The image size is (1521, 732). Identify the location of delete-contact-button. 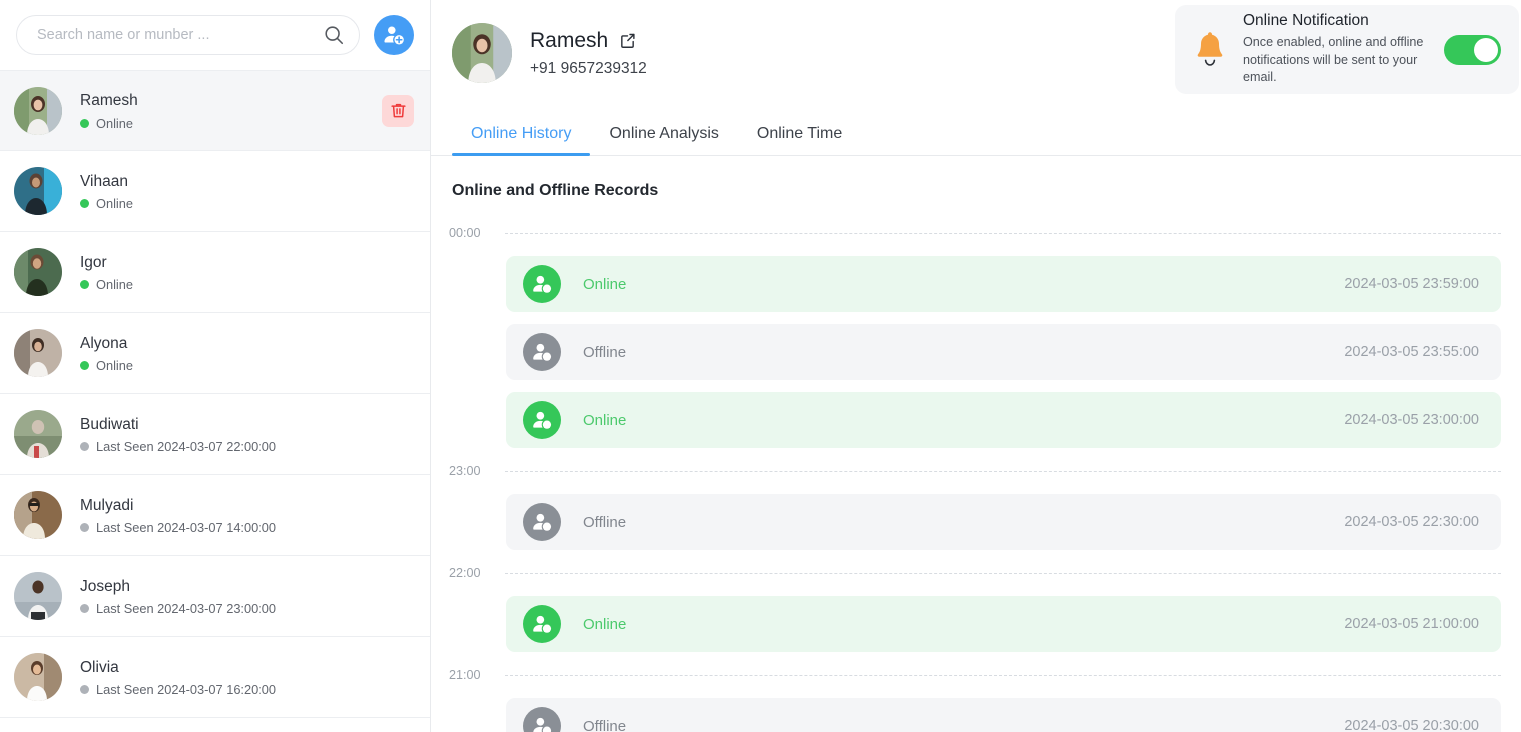
(398, 110).